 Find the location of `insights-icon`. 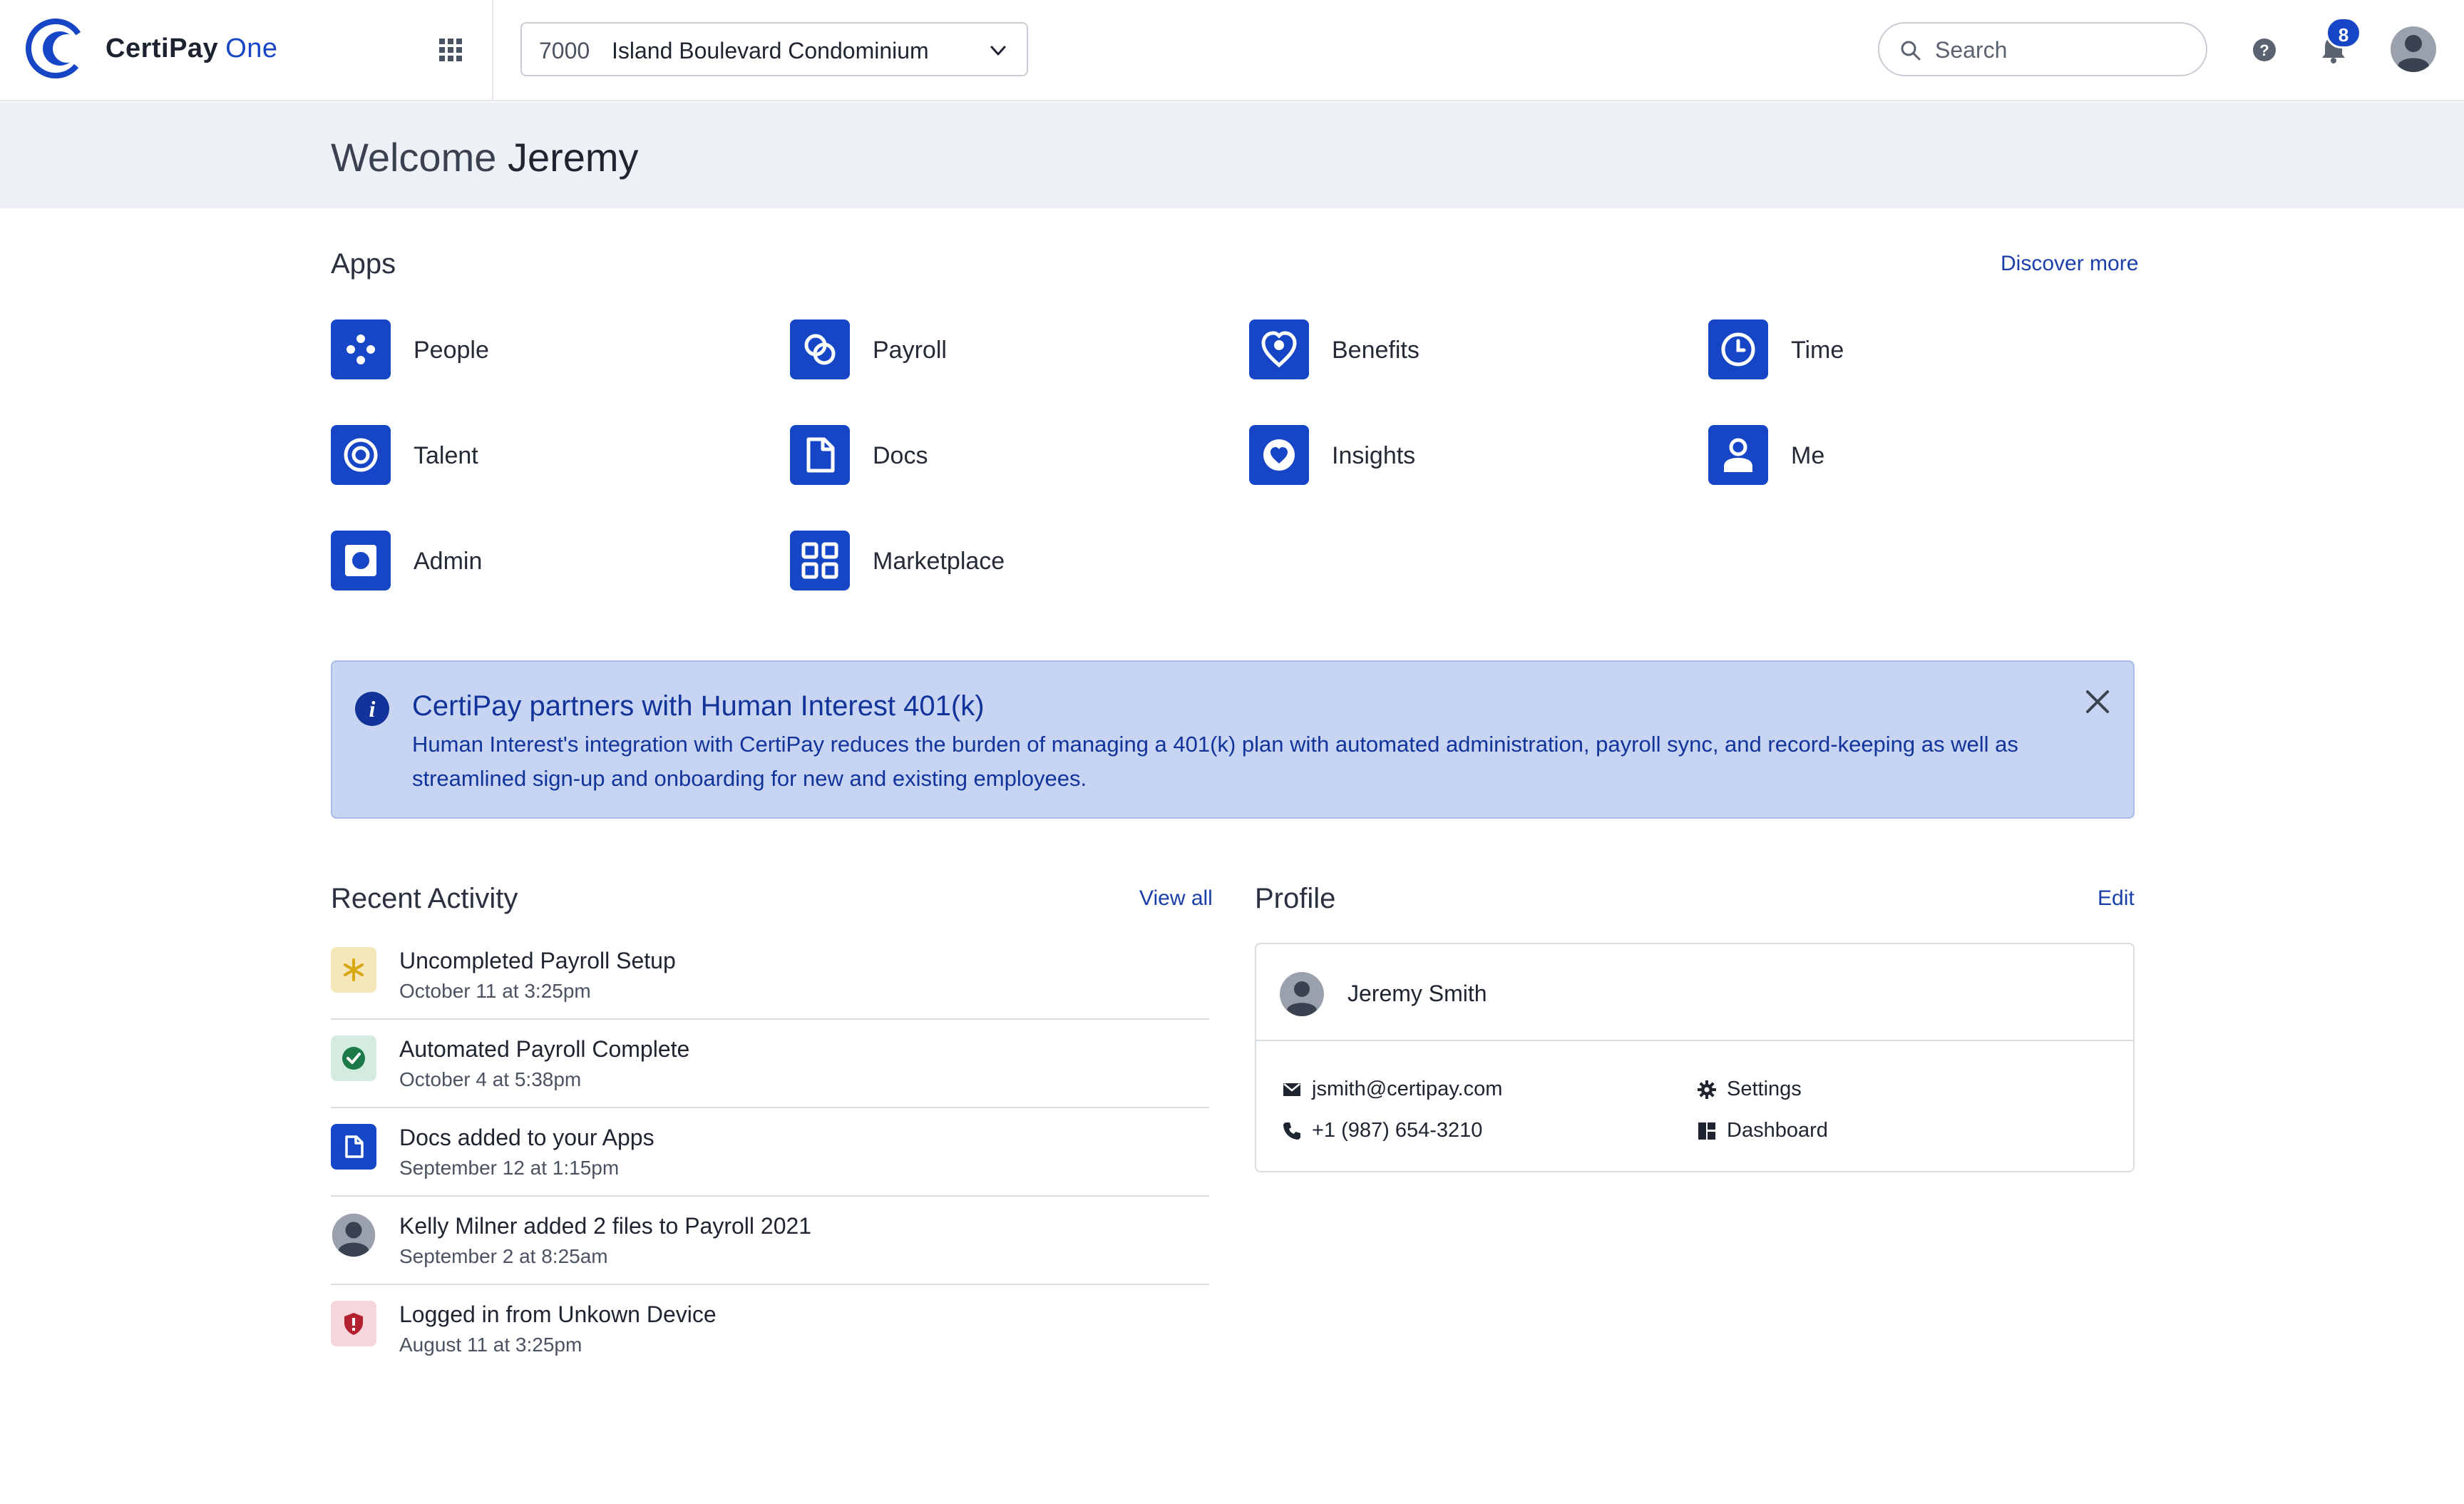

insights-icon is located at coordinates (1279, 455).